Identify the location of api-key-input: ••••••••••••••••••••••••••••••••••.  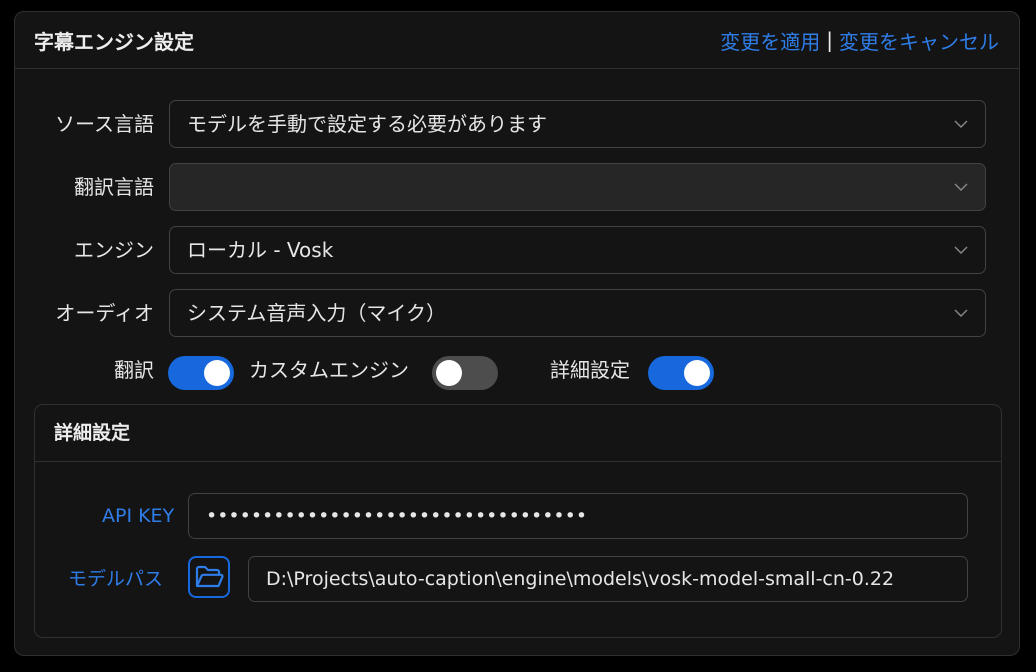
(578, 516).